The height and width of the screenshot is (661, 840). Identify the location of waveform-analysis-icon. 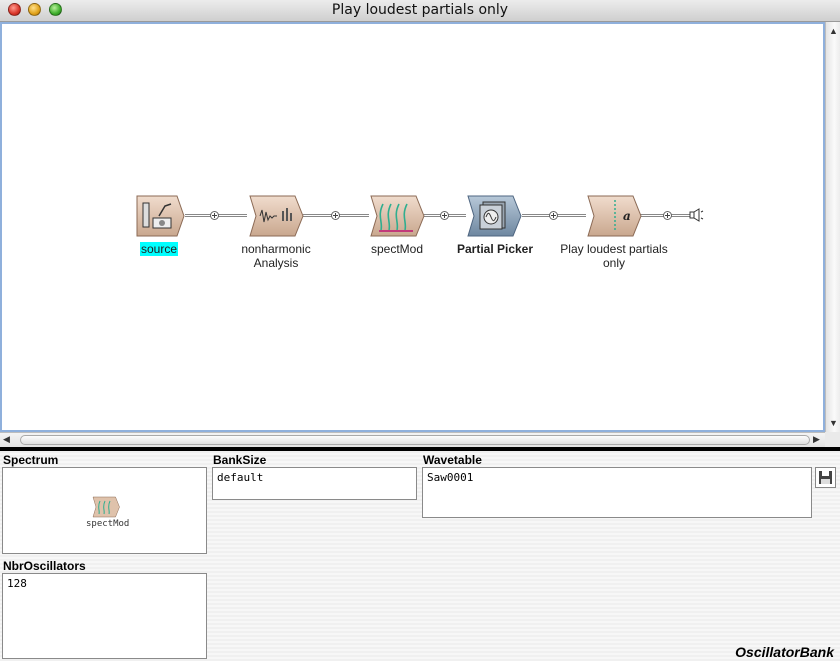
(276, 216).